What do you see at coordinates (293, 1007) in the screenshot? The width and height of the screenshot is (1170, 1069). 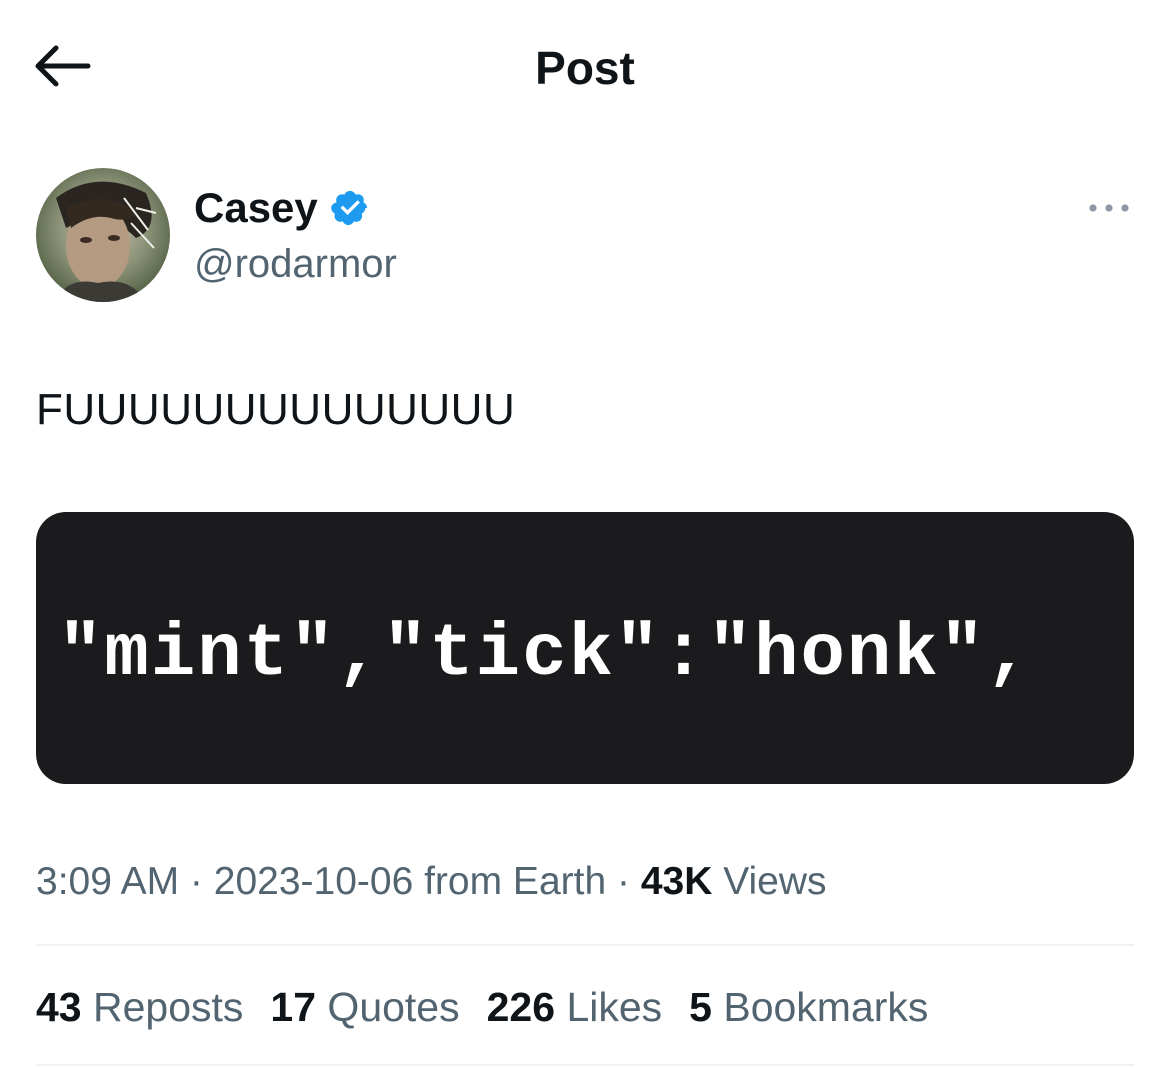 I see `quotes-count: 17` at bounding box center [293, 1007].